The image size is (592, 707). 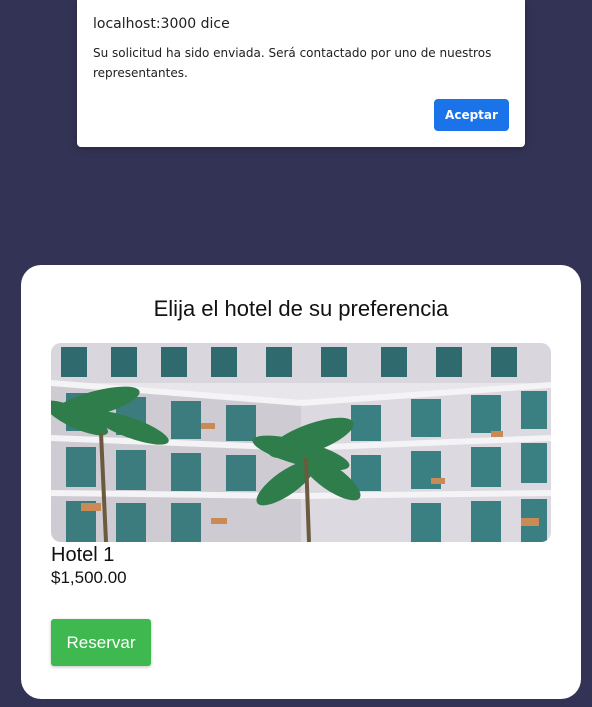 I want to click on dialog-ok-button: Aceptar, so click(x=471, y=115).